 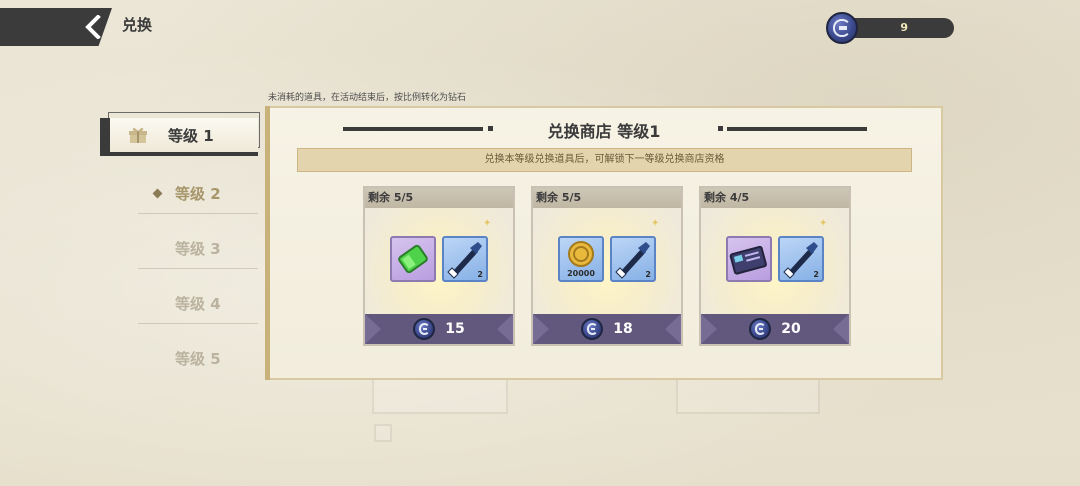 What do you see at coordinates (581, 254) in the screenshot?
I see `gold-coin-icon` at bounding box center [581, 254].